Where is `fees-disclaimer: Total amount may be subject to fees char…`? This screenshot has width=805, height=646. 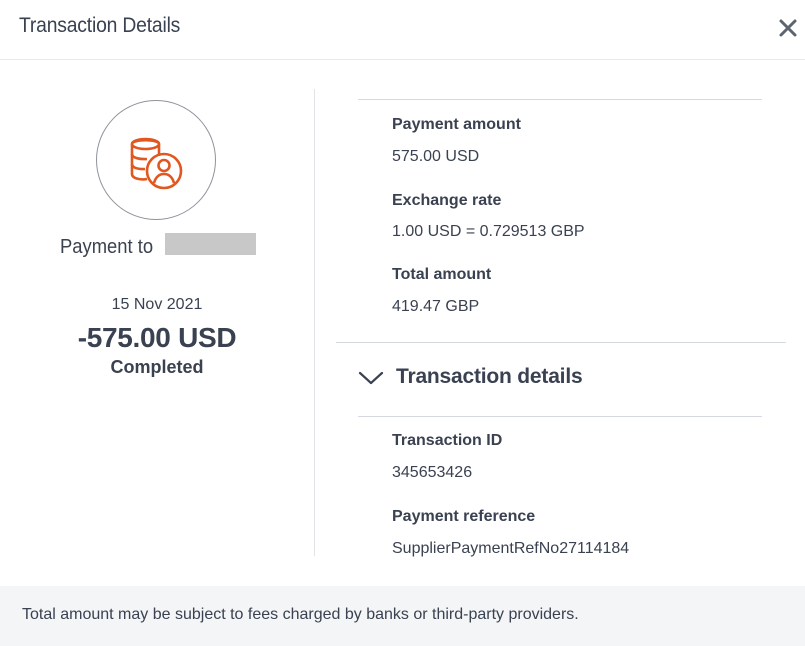 fees-disclaimer: Total amount may be subject to fees char… is located at coordinates (300, 614).